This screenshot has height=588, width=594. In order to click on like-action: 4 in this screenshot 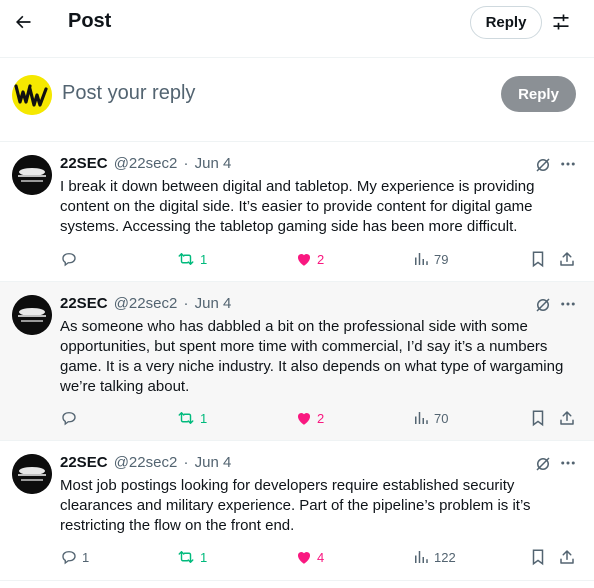, I will do `click(309, 557)`.